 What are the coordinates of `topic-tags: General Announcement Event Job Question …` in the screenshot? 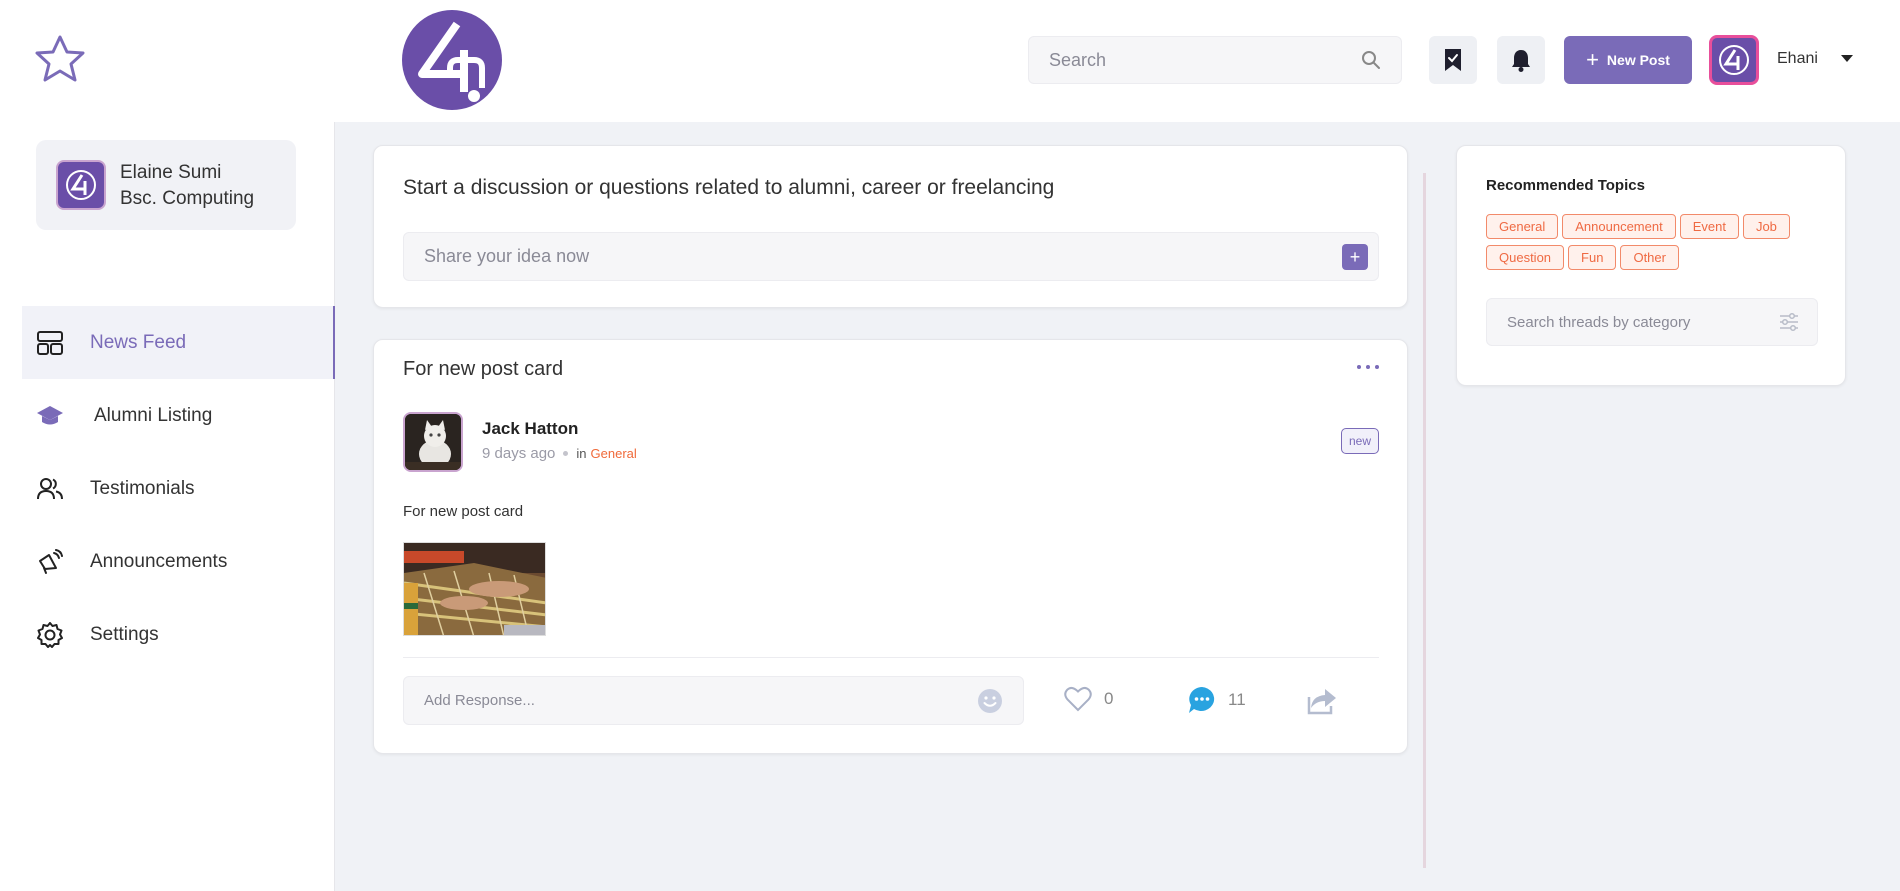 It's located at (1656, 242).